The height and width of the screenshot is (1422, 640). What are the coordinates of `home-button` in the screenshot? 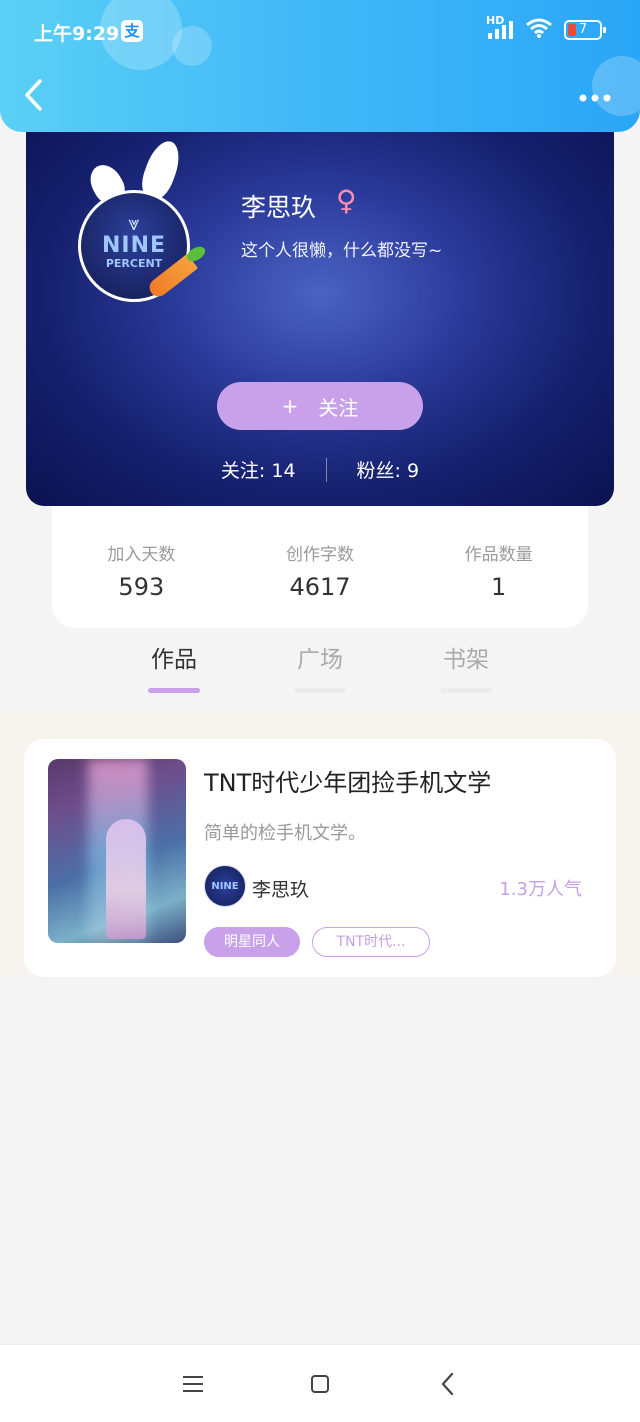 It's located at (320, 1384).